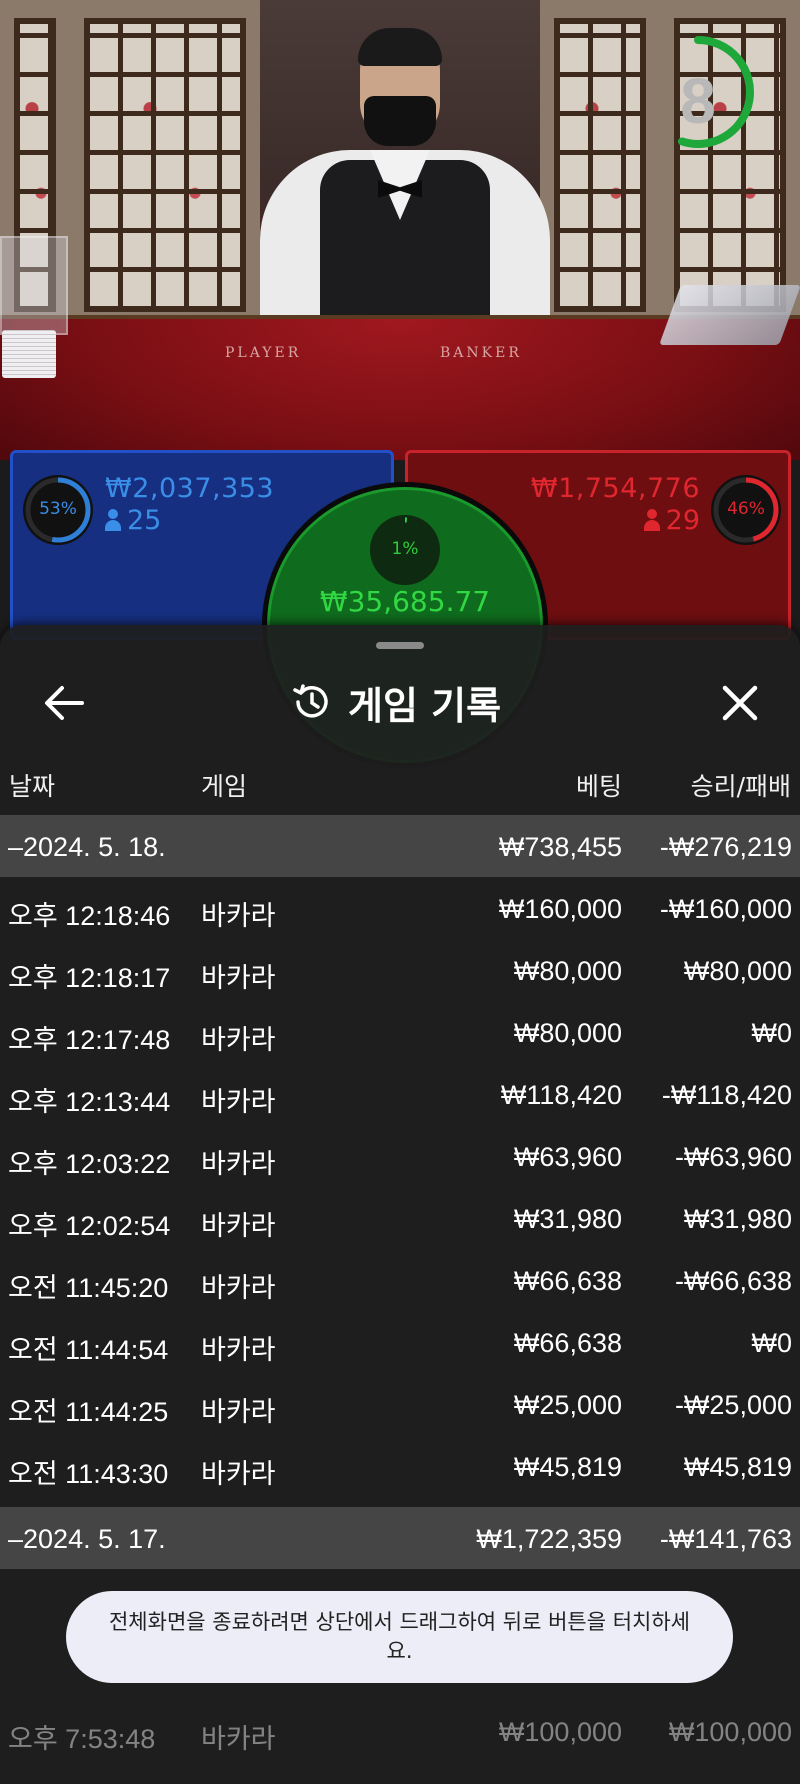 The height and width of the screenshot is (1784, 800). Describe the element at coordinates (400, 1342) in the screenshot. I see `history-row: 오전 11:44:54 바카라 ₩66,638 ₩0` at that location.